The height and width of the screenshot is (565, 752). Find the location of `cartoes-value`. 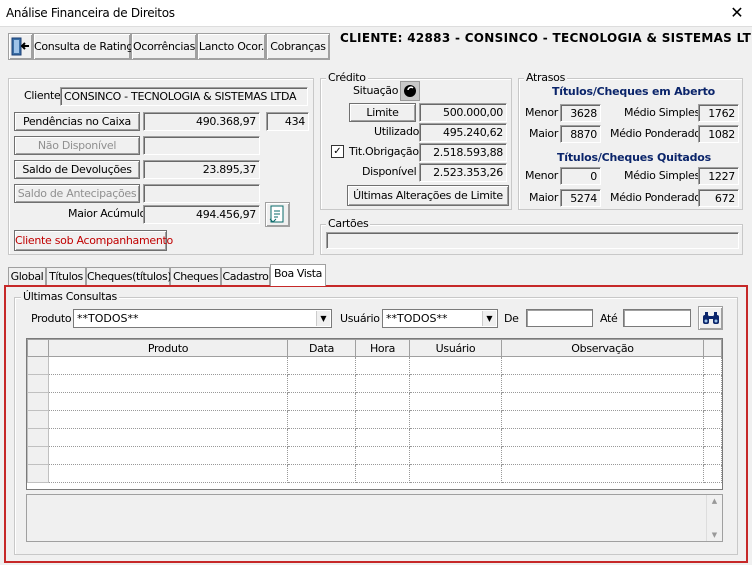

cartoes-value is located at coordinates (532, 240).